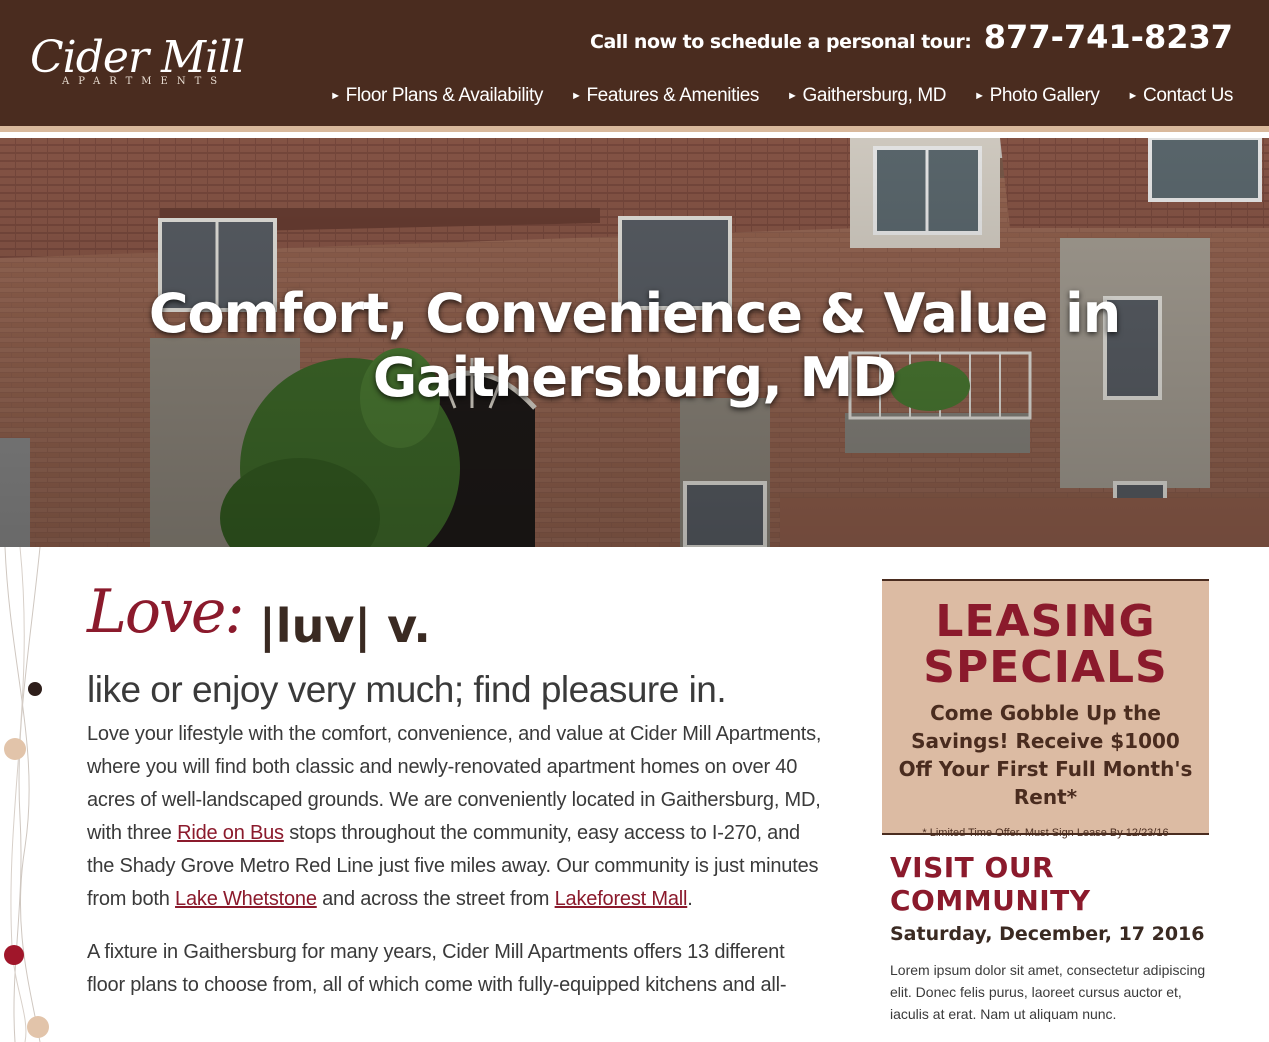 The width and height of the screenshot is (1269, 1042). I want to click on nav-label: Floor Plans & Availability, so click(444, 95).